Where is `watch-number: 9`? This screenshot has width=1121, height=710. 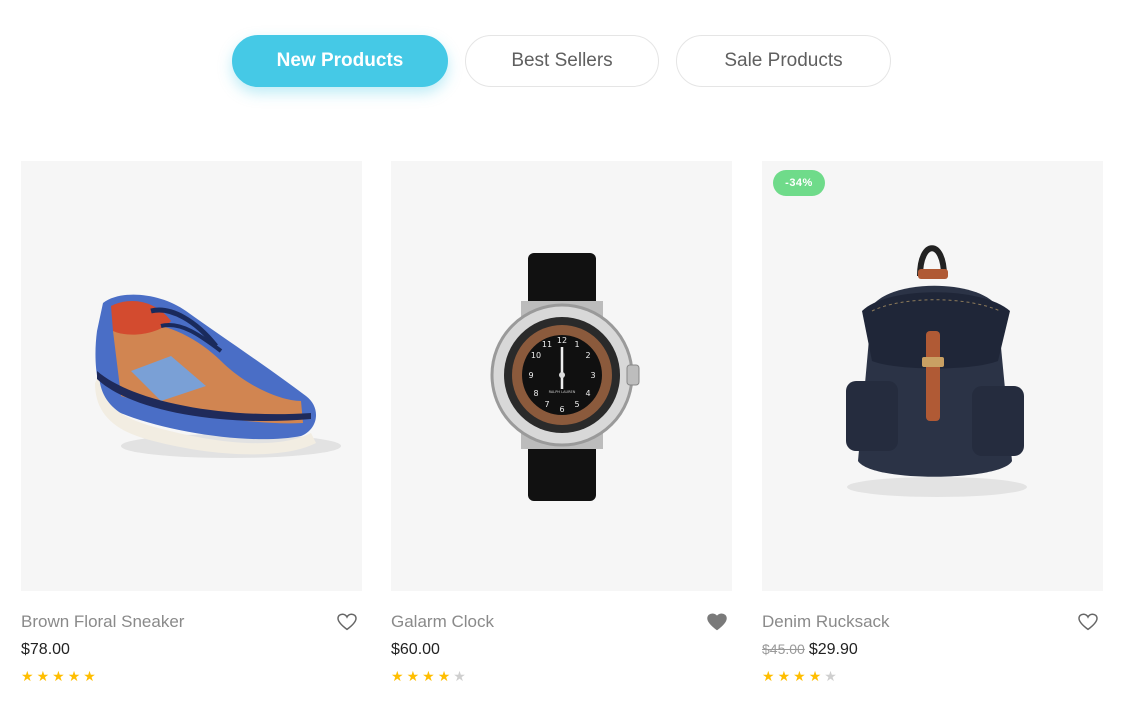
watch-number: 9 is located at coordinates (530, 375).